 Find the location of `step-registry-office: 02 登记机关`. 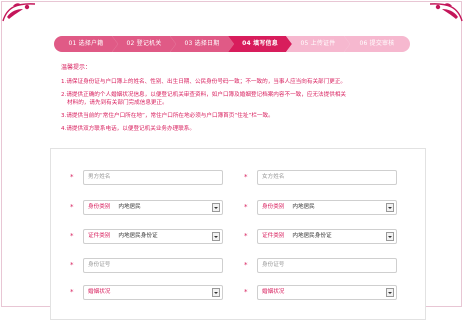

step-registry-office: 02 登记机关 is located at coordinates (144, 44).